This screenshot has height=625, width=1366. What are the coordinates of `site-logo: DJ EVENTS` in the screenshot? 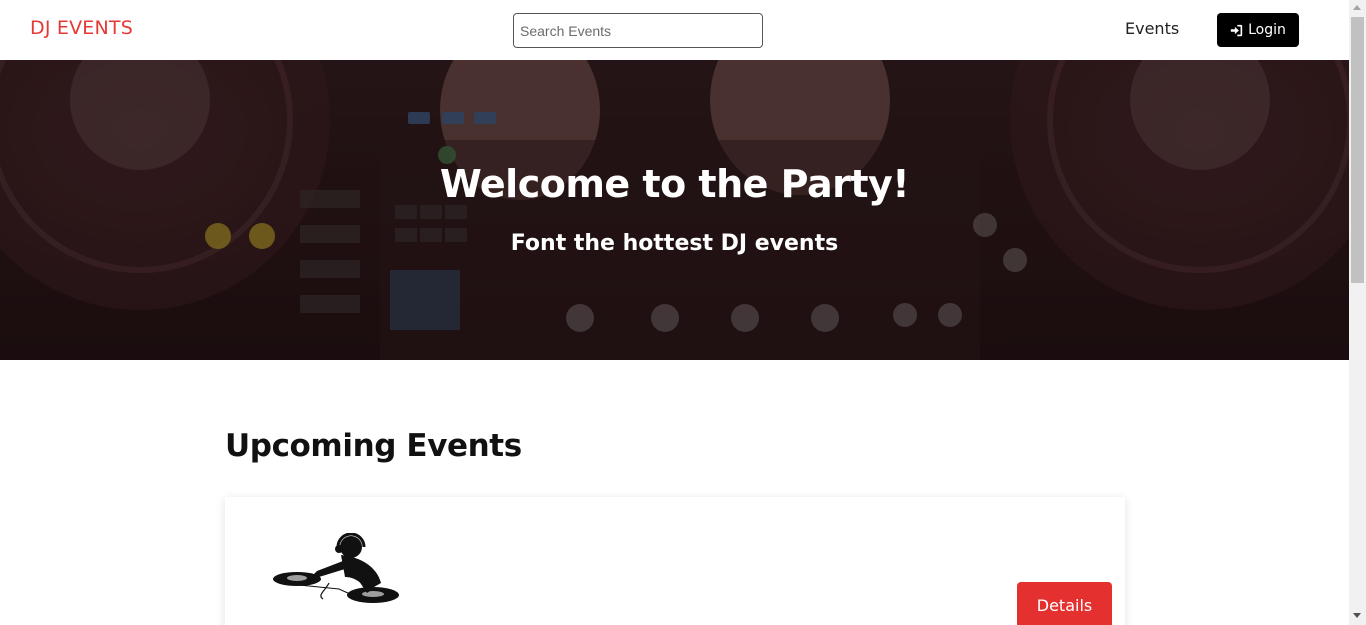 It's located at (81, 28).